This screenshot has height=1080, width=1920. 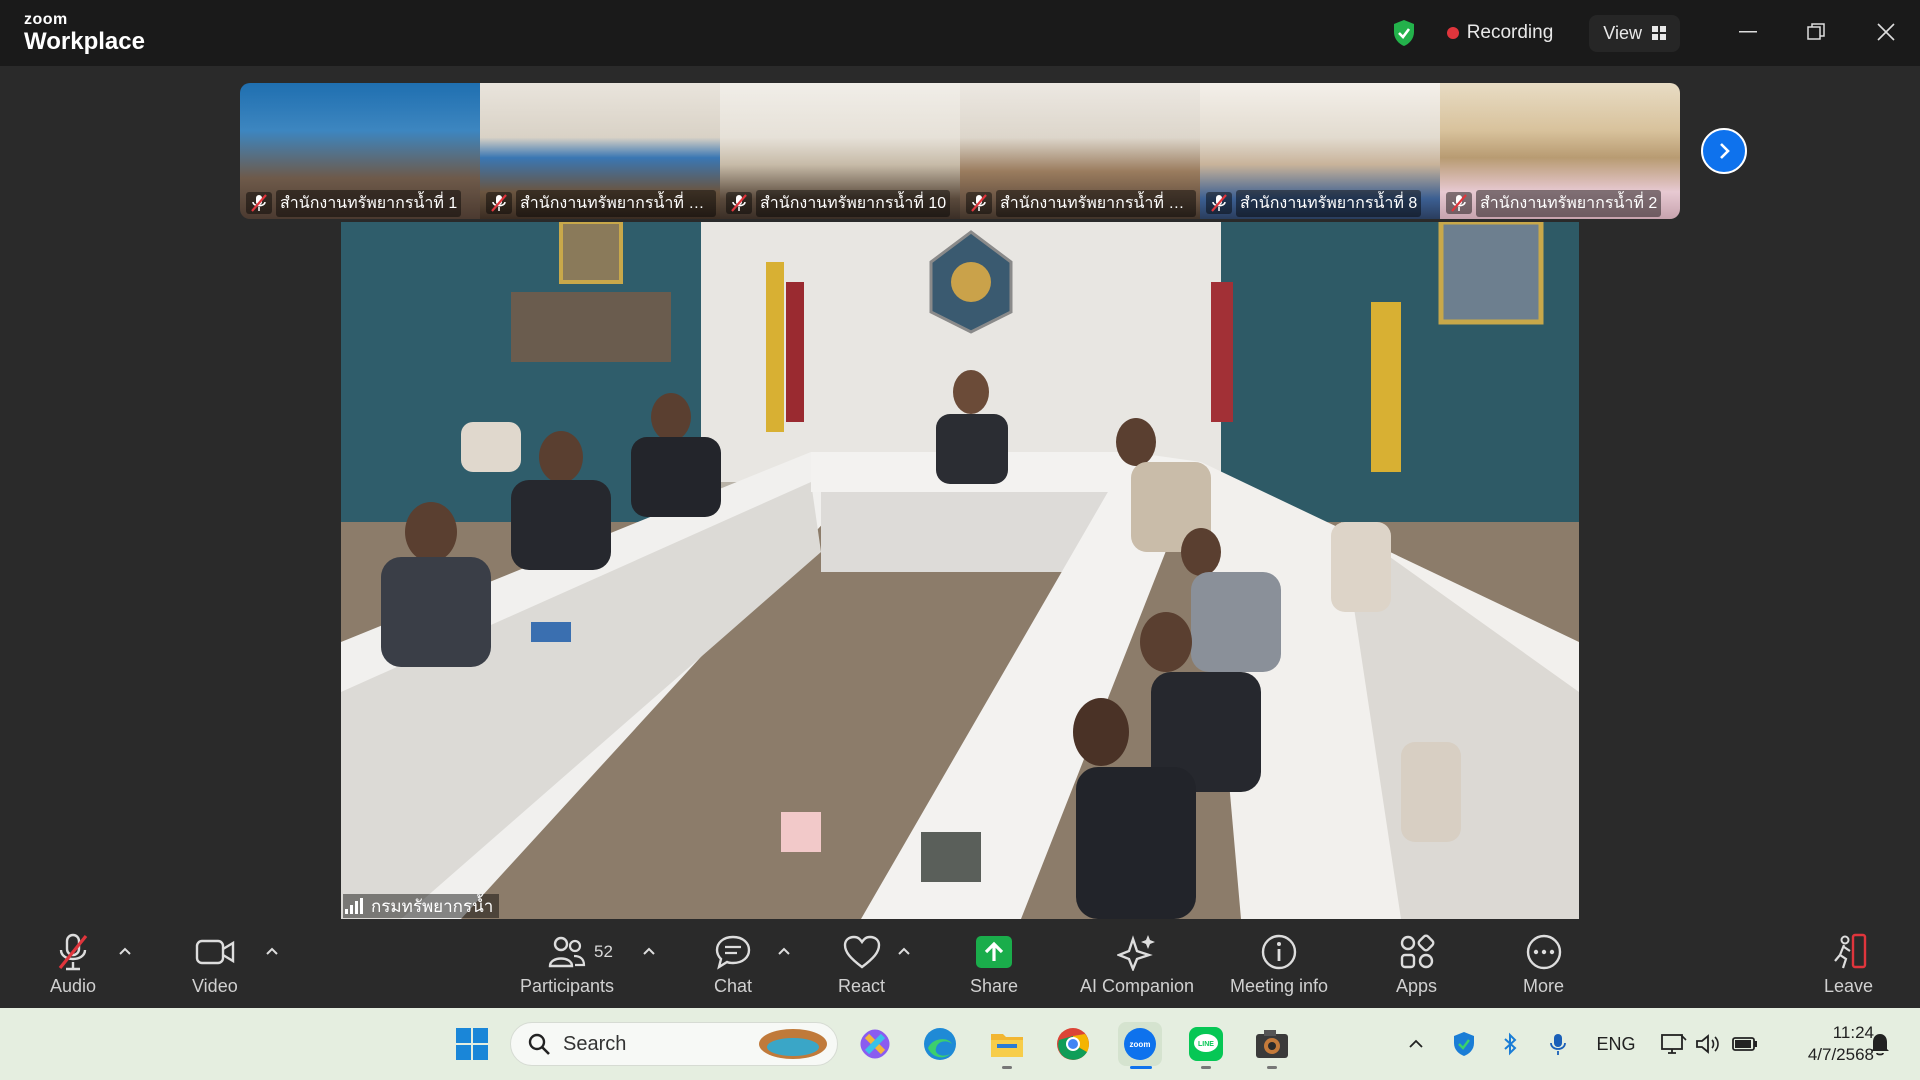 I want to click on restore-button, so click(x=1816, y=32).